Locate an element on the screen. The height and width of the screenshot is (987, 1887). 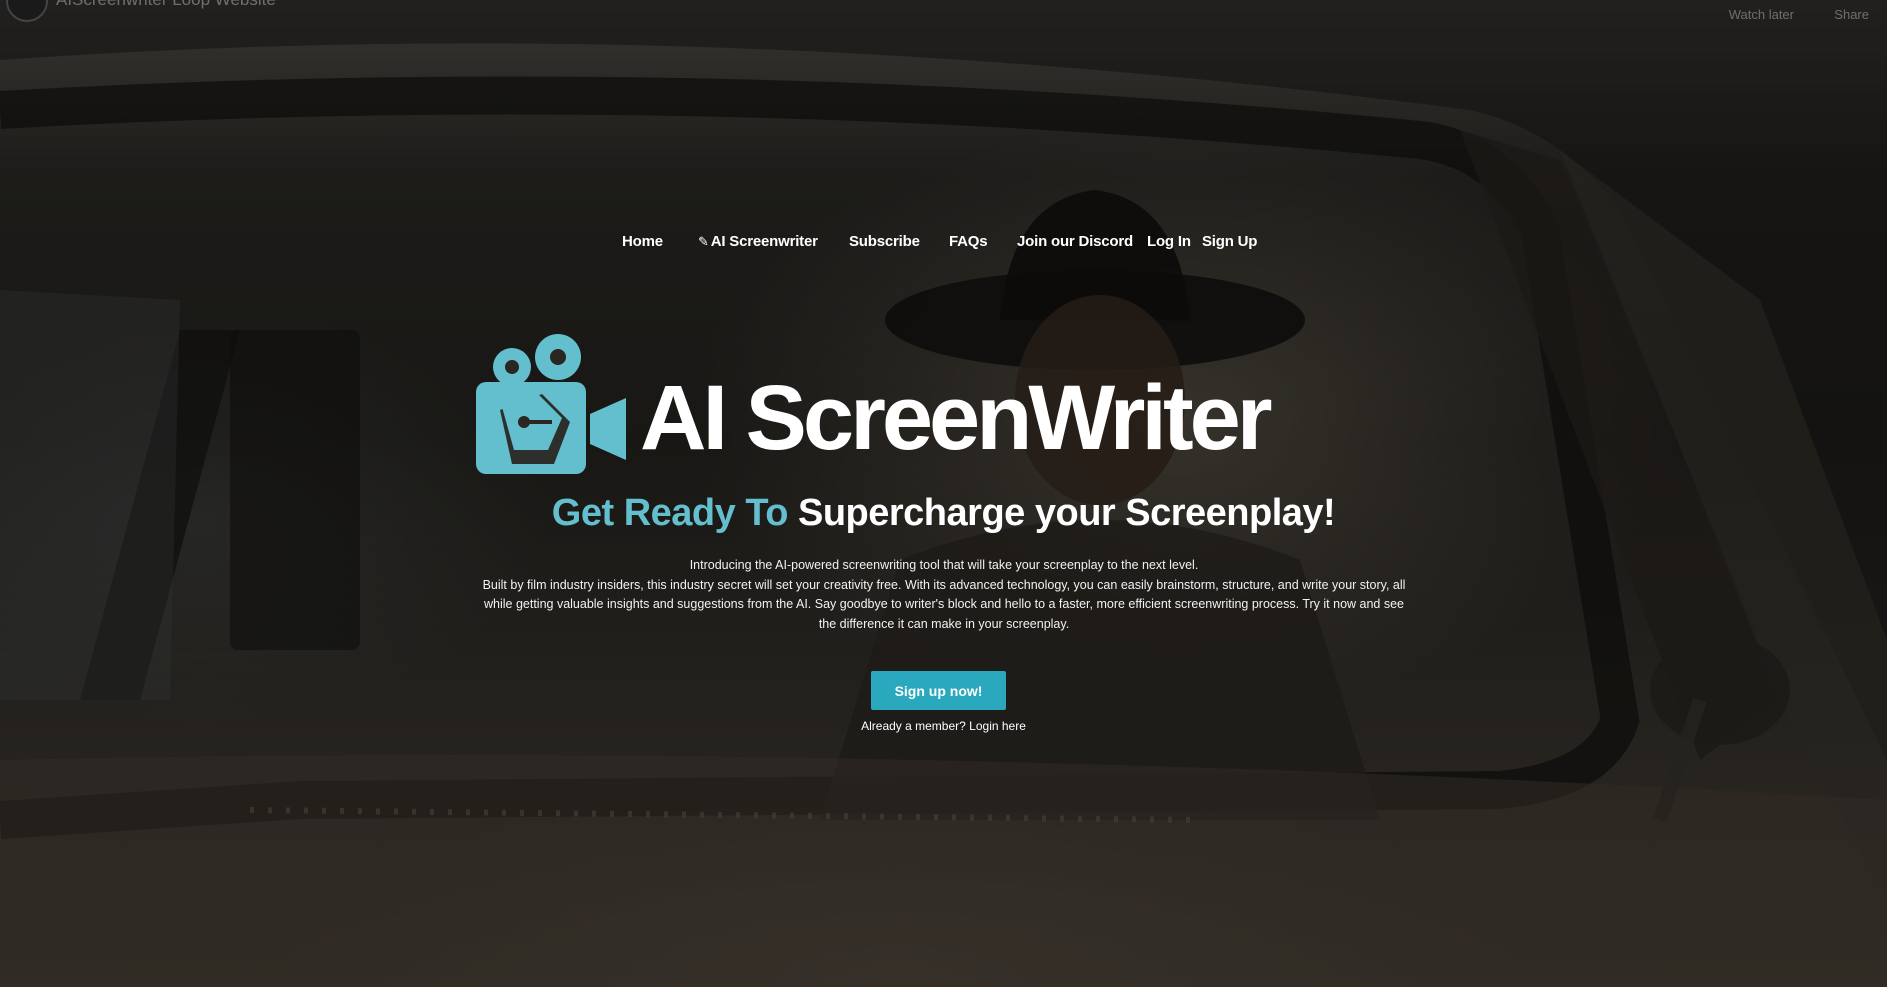
watch-later-button: Watch later is located at coordinates (1761, 14).